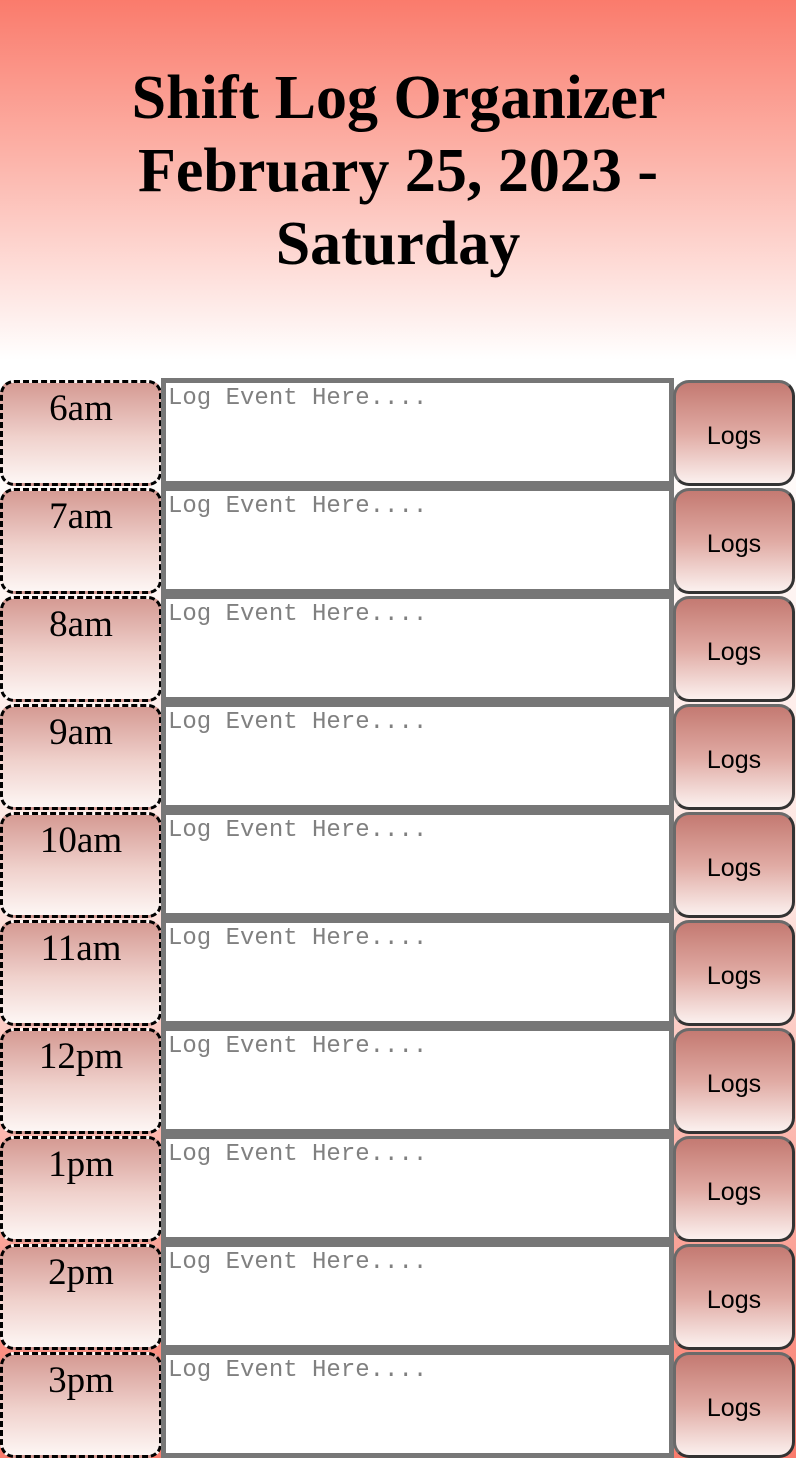  I want to click on hour-label: 6am, so click(81, 433).